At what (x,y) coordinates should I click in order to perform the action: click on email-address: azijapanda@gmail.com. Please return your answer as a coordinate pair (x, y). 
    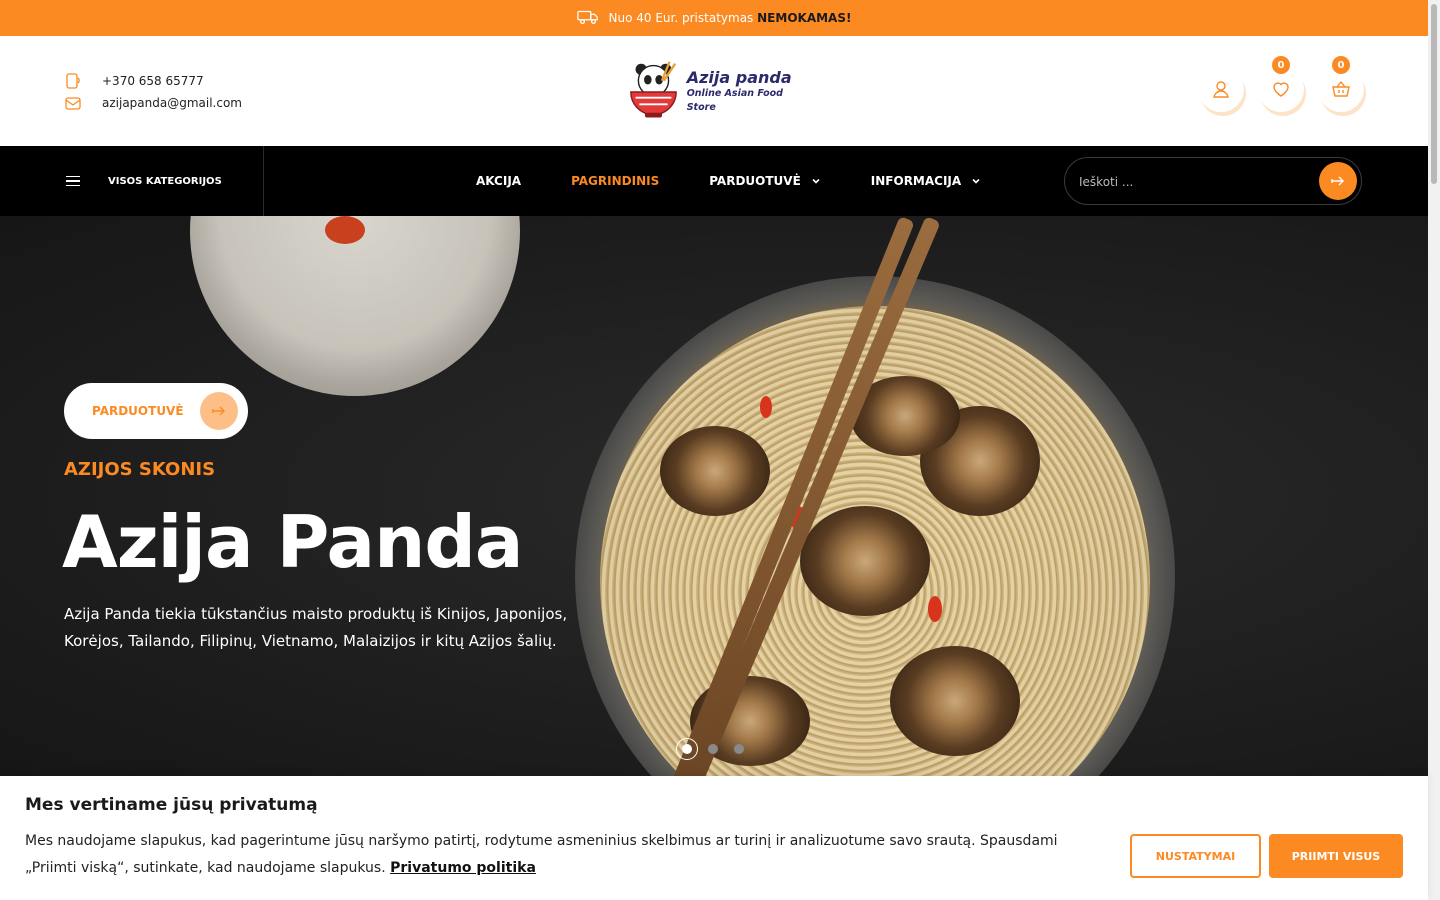
    Looking at the image, I should click on (172, 103).